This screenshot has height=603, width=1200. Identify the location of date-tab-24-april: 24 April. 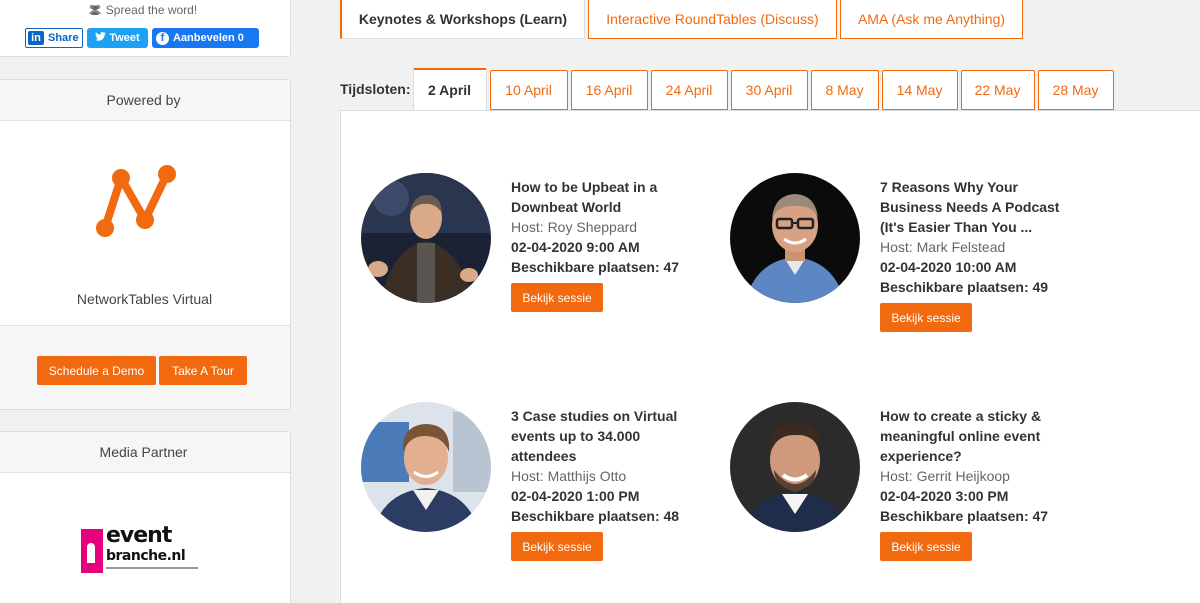
(689, 90).